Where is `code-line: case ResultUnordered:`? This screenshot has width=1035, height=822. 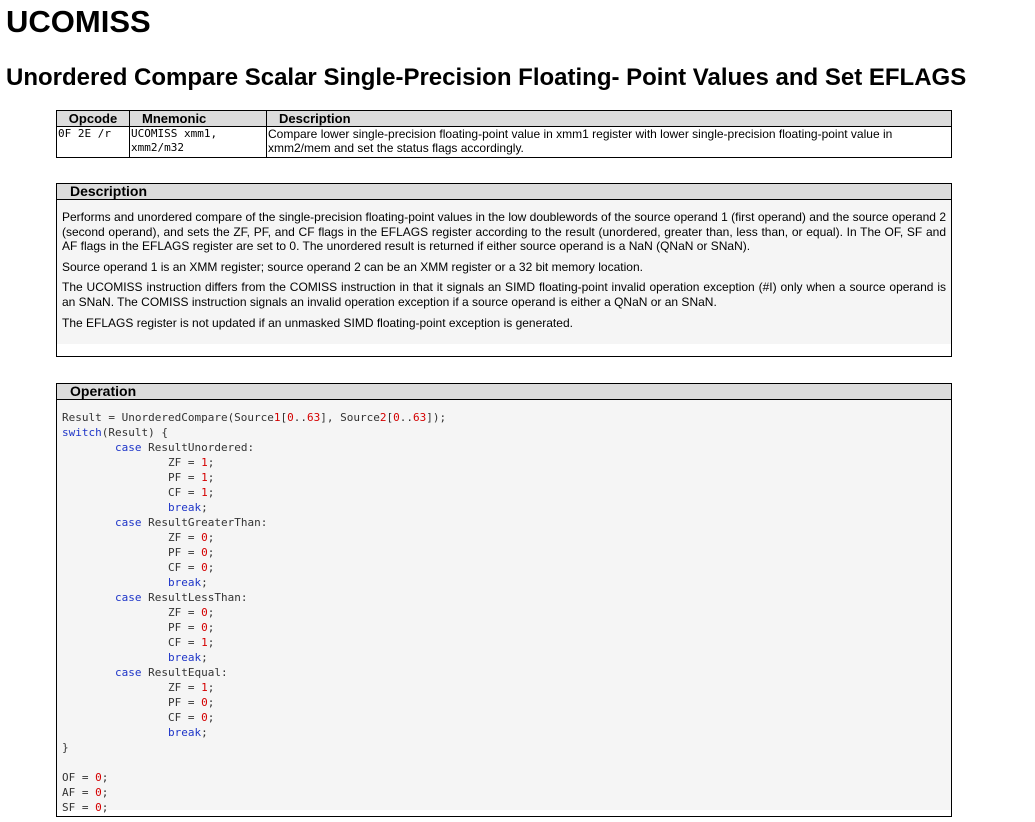
code-line: case ResultUnordered: is located at coordinates (184, 447).